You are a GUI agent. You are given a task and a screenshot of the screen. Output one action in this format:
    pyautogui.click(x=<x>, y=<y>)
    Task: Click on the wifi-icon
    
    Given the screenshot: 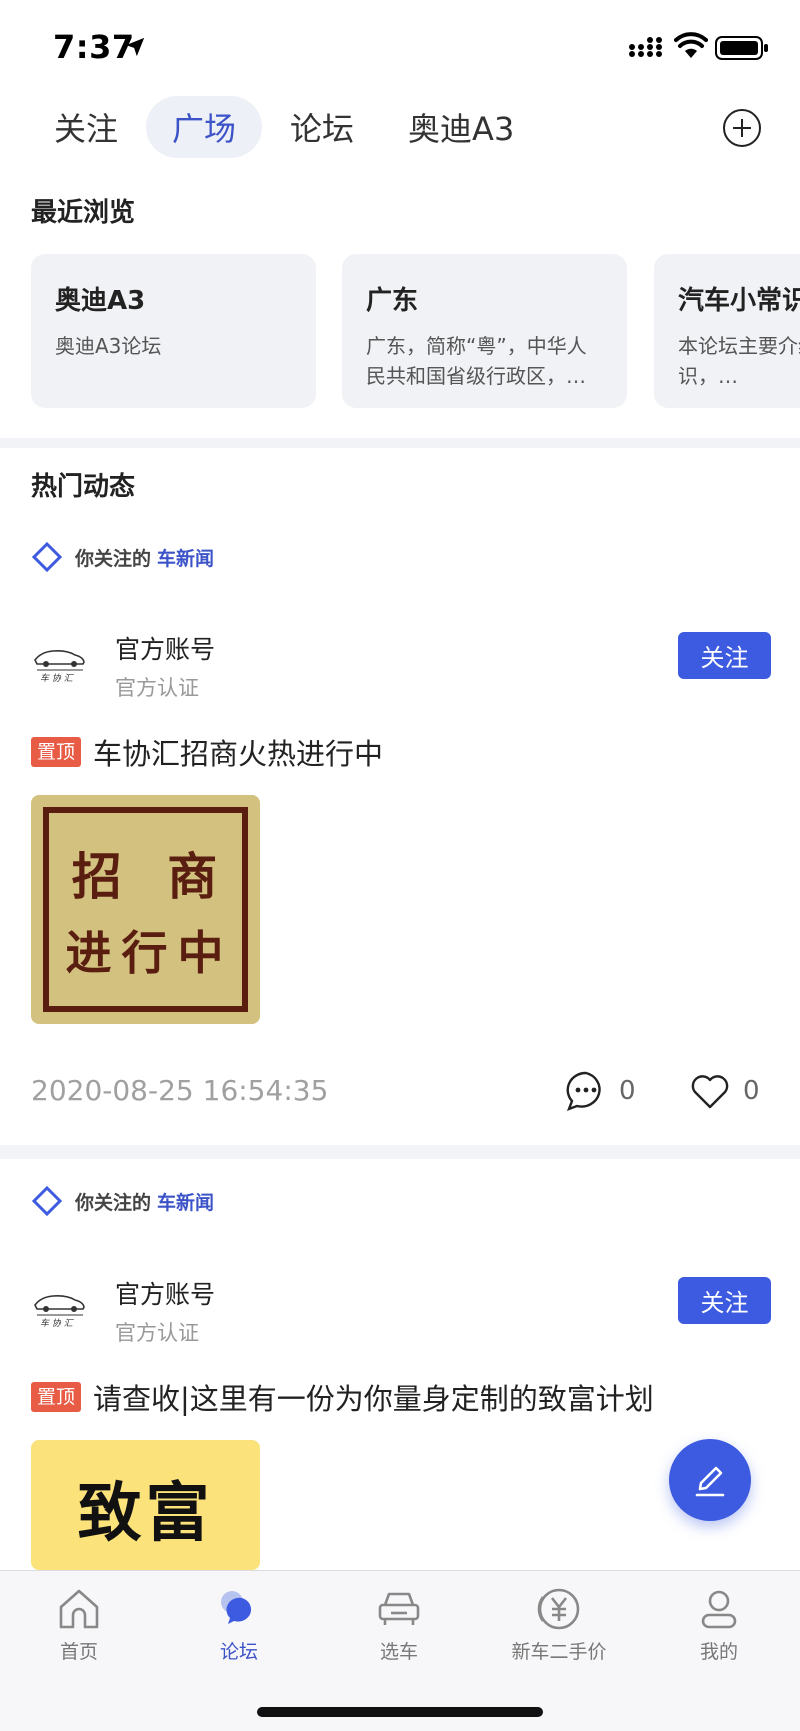 What is the action you would take?
    pyautogui.click(x=691, y=45)
    